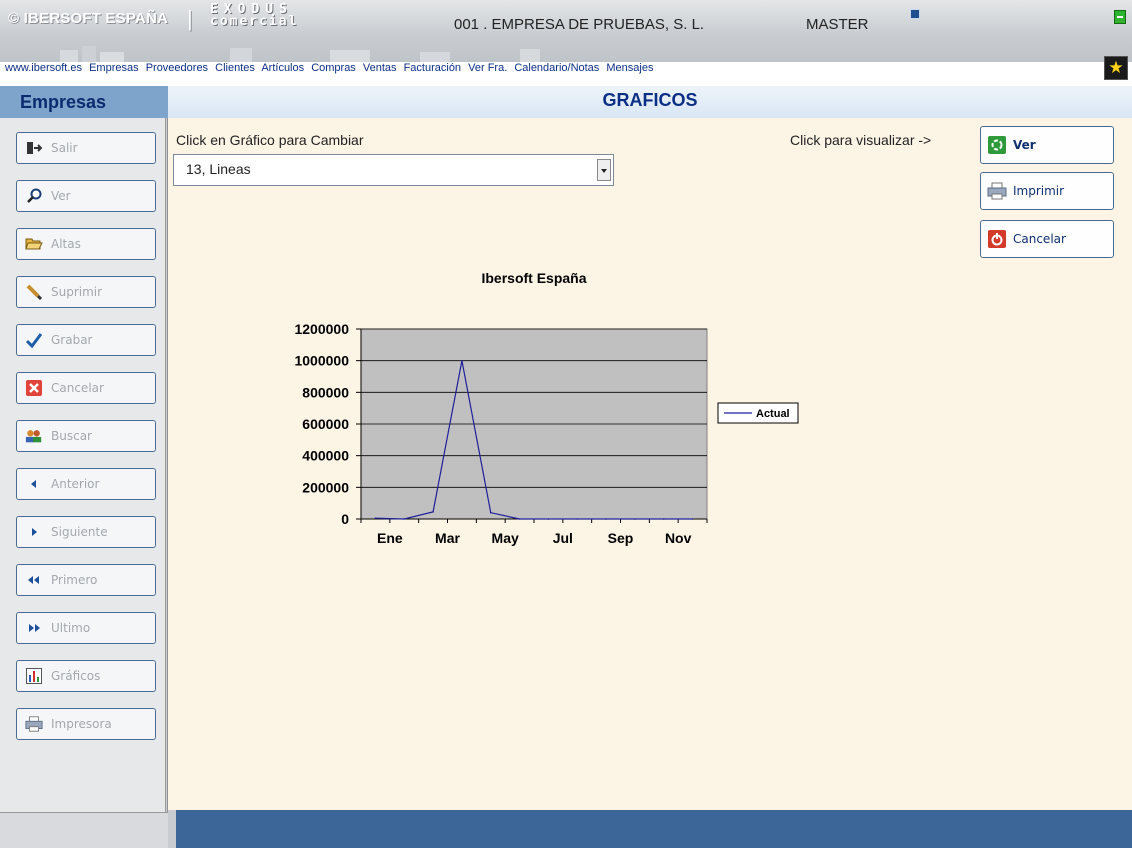 The width and height of the screenshot is (1132, 848). I want to click on buscar-label: Buscar, so click(71, 436).